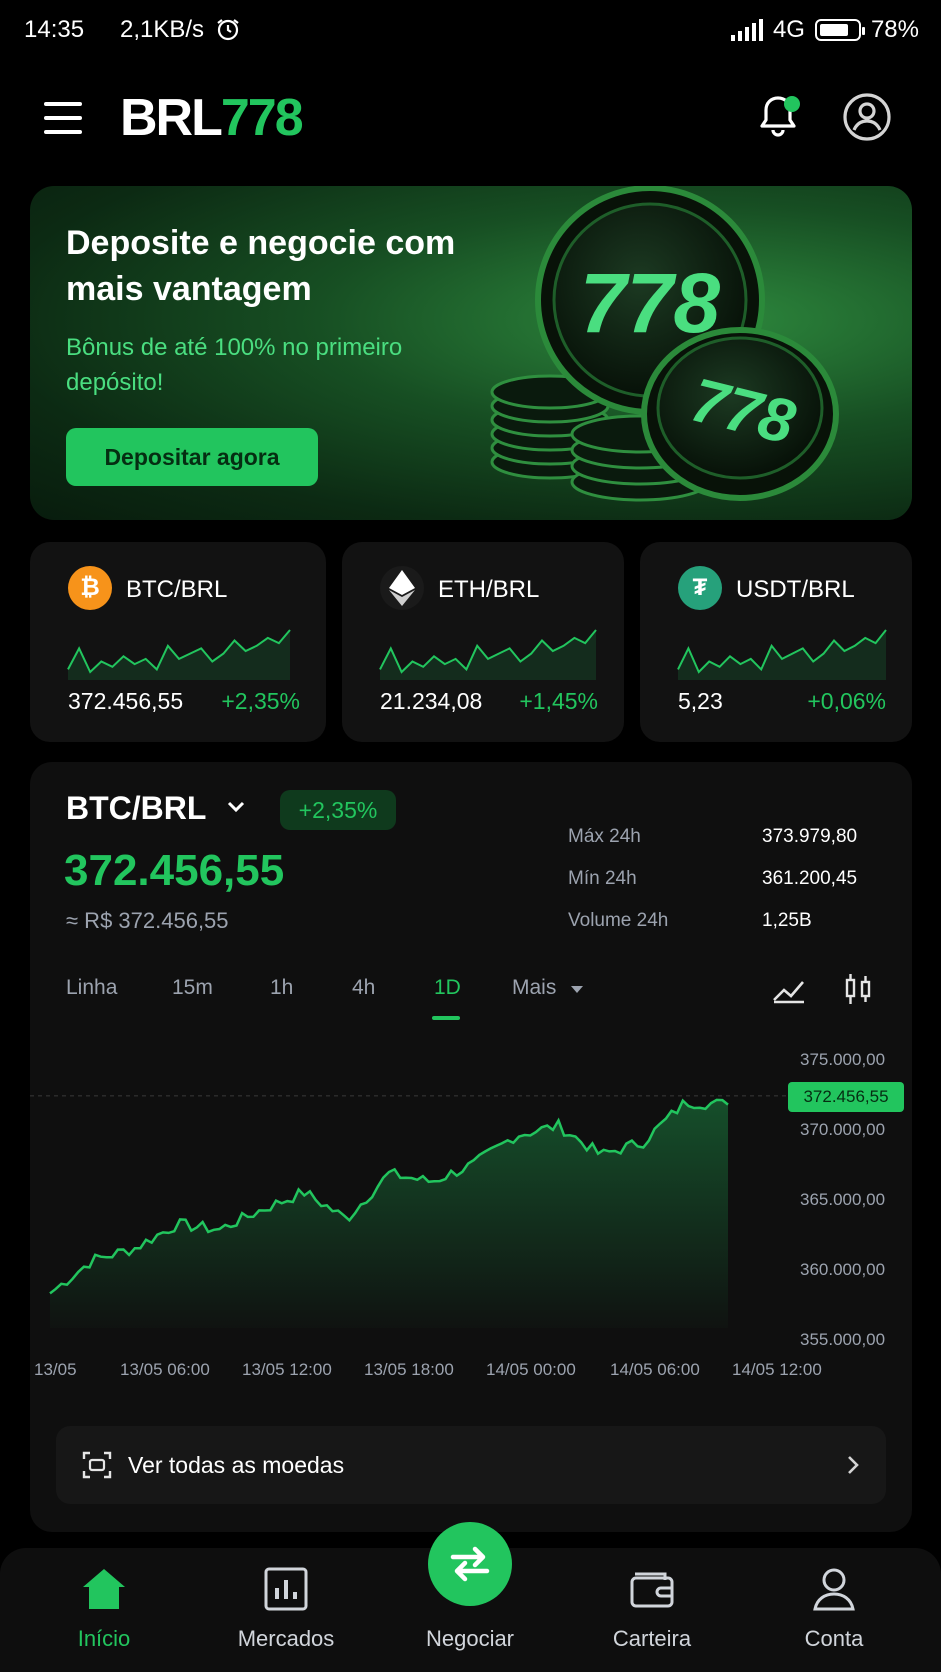 The image size is (941, 1672). I want to click on chart-area, so click(389, 1213).